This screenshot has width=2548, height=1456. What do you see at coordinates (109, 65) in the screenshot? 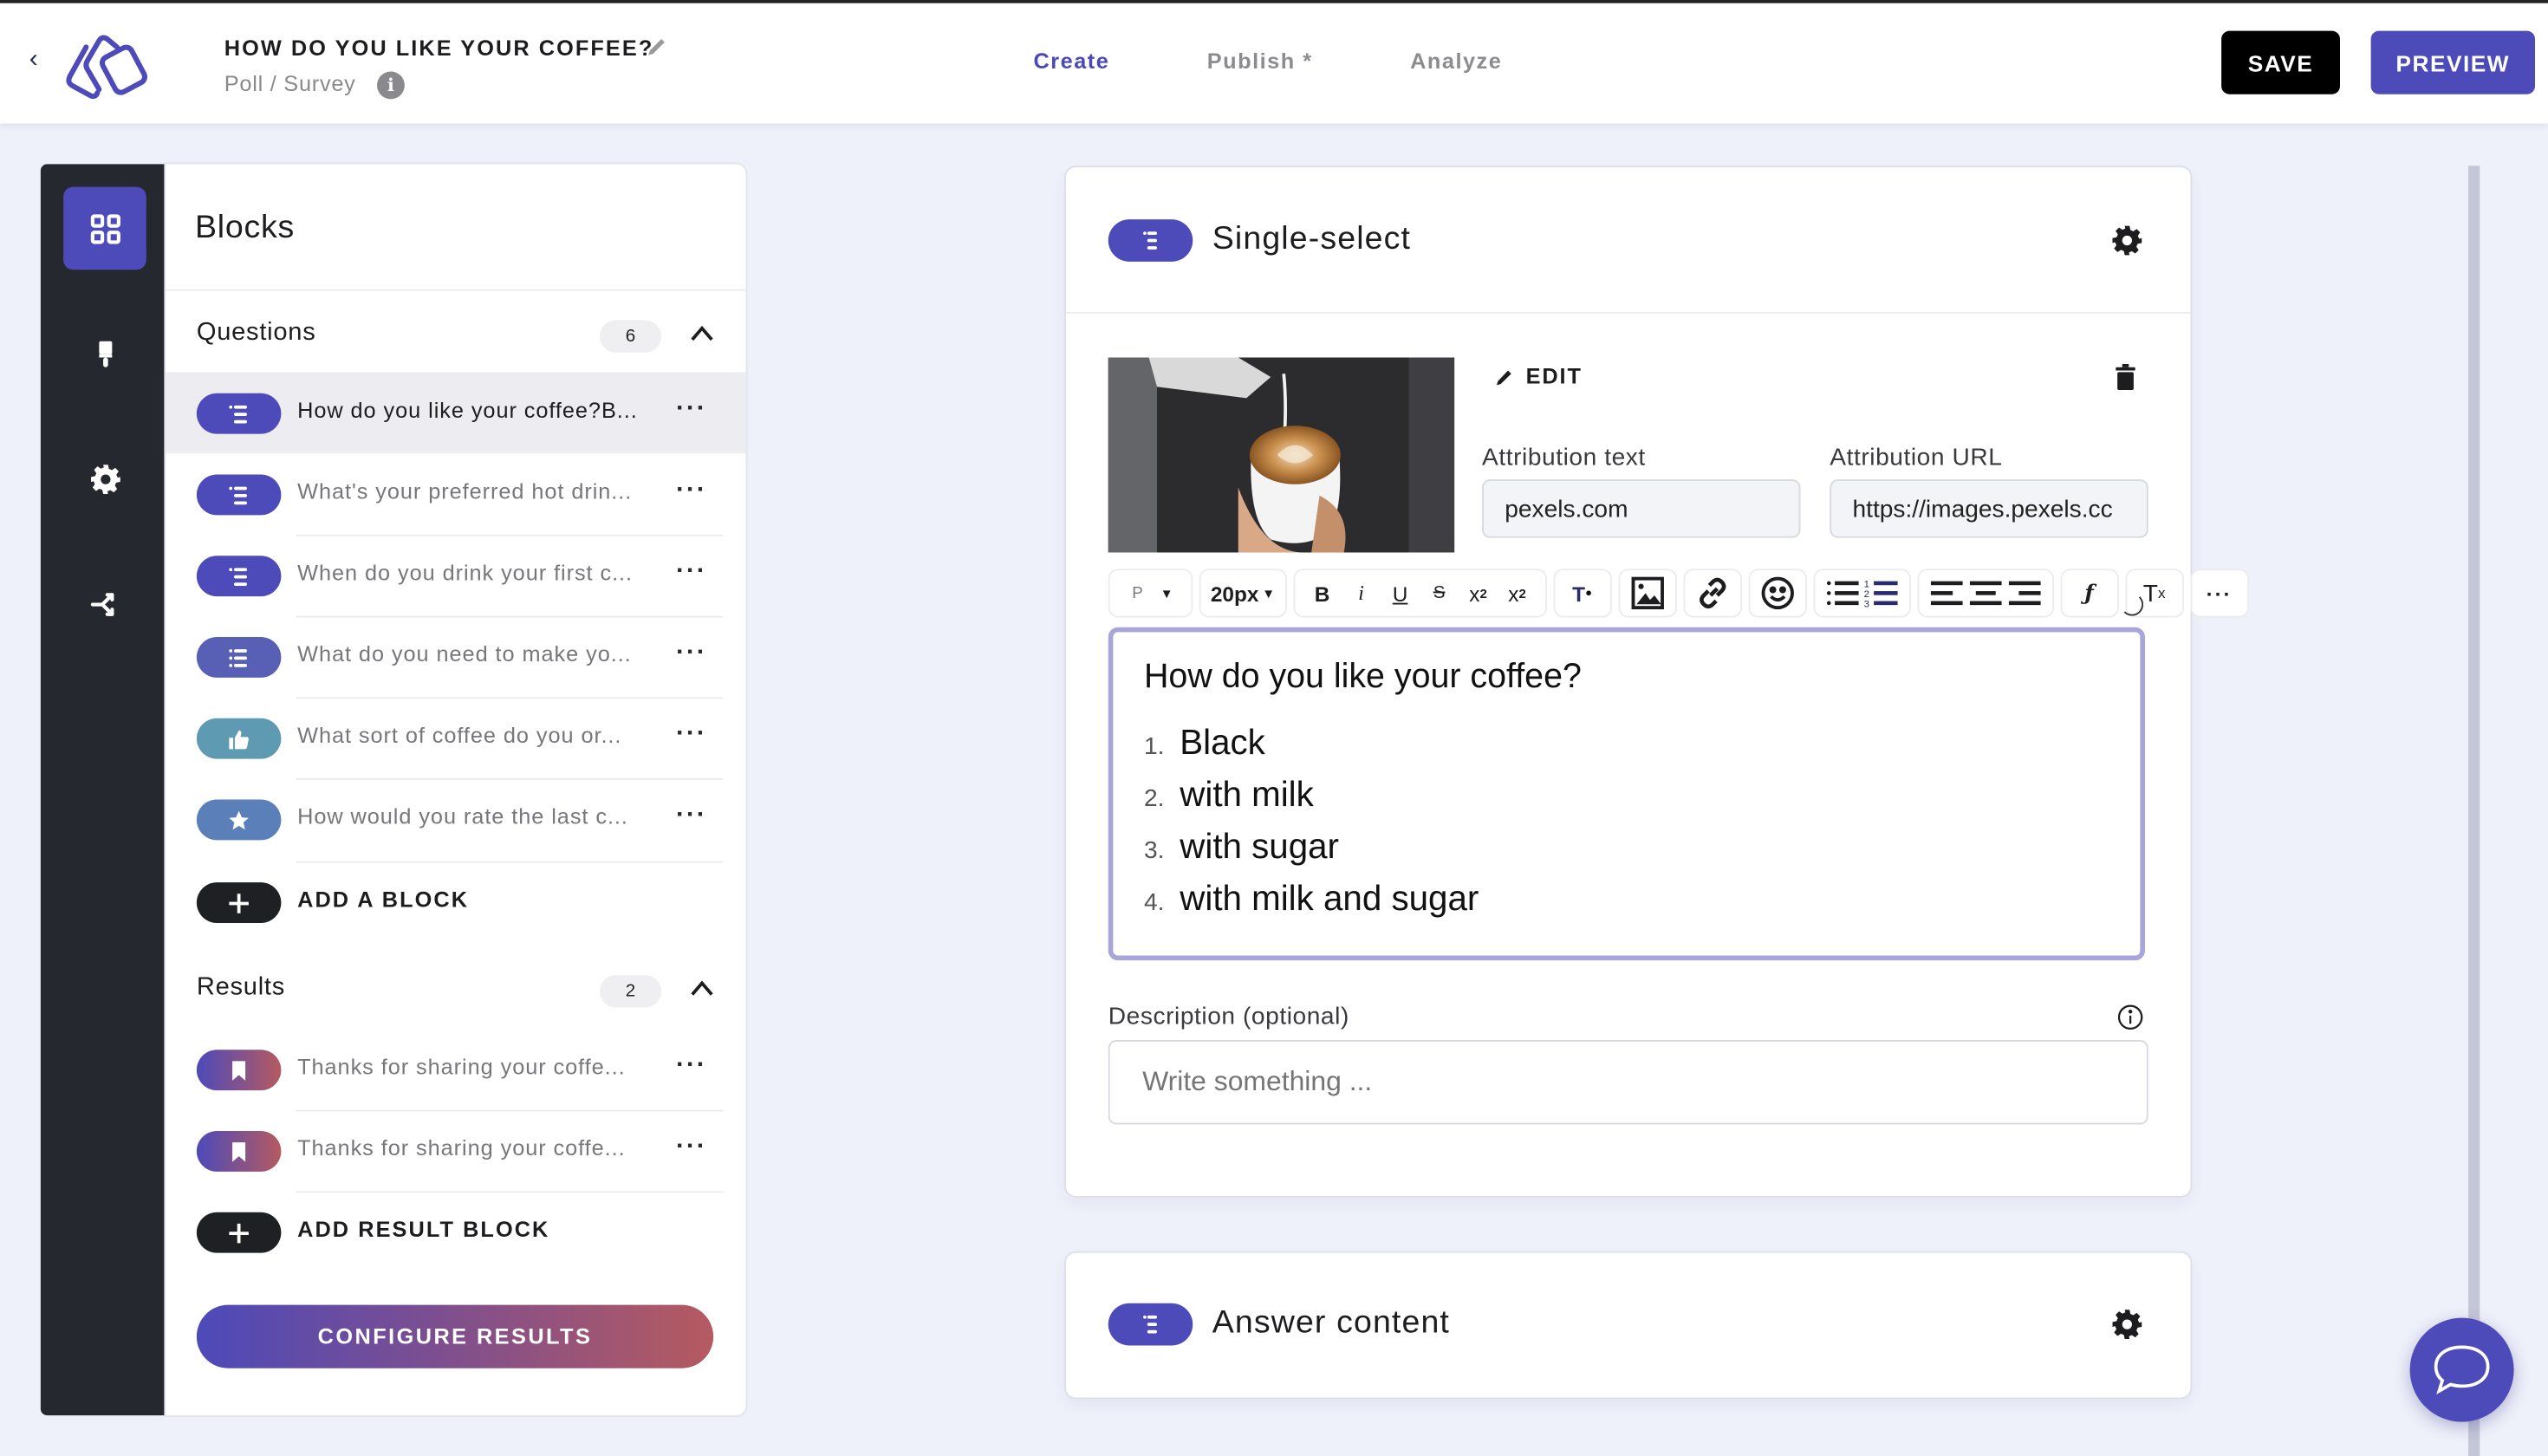
I see `app-logo` at bounding box center [109, 65].